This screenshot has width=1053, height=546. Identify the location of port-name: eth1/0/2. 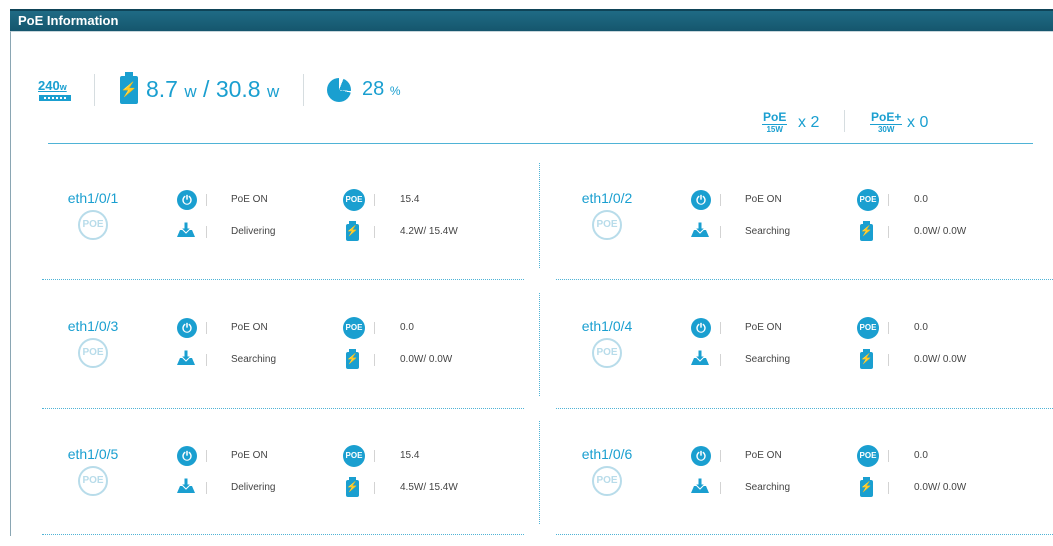
(607, 198).